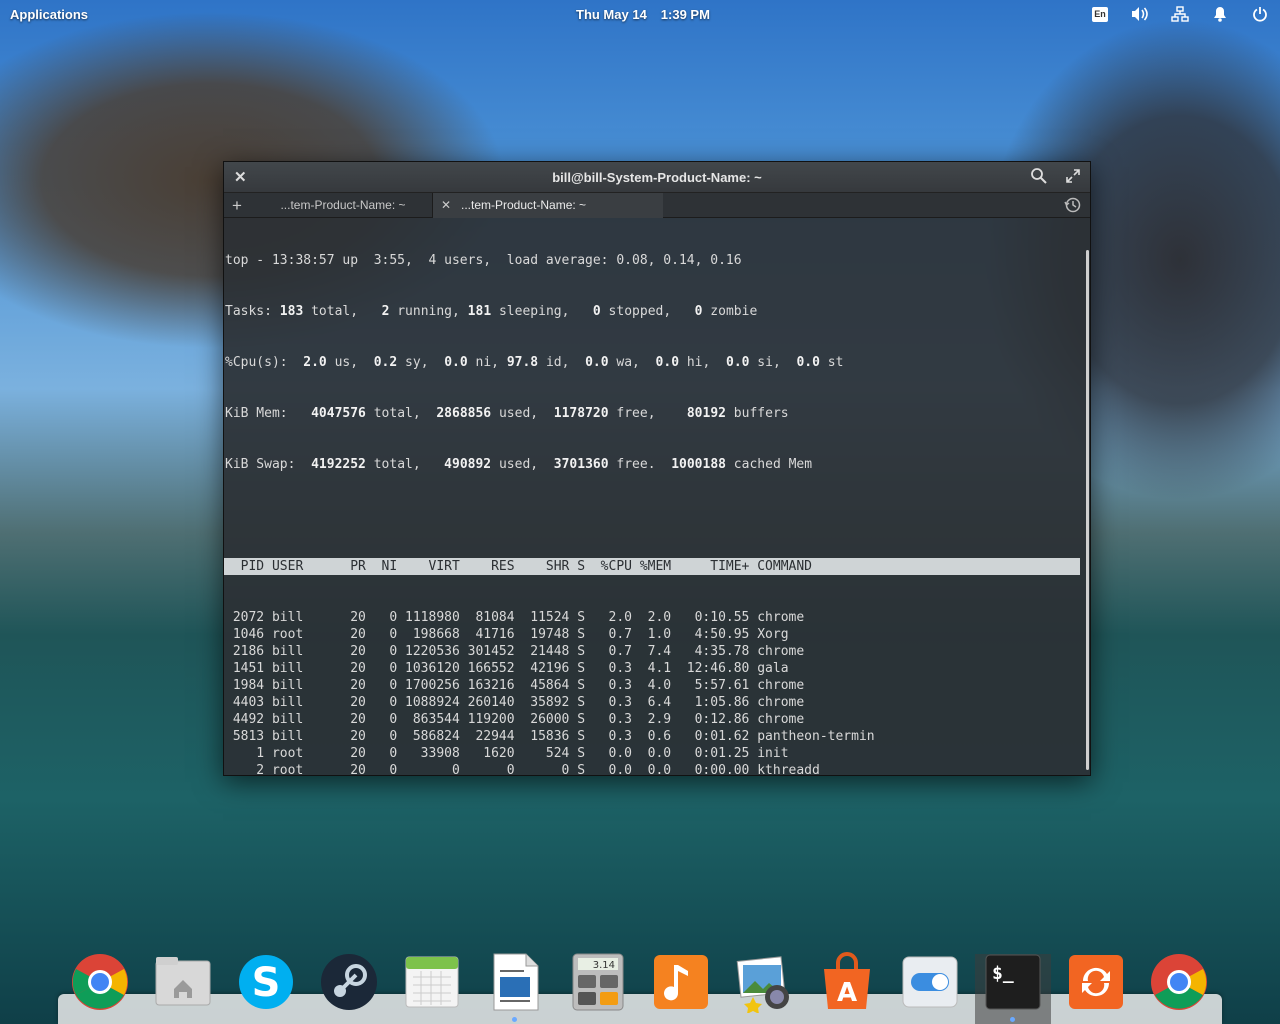  I want to click on dock-item-steam, so click(349, 982).